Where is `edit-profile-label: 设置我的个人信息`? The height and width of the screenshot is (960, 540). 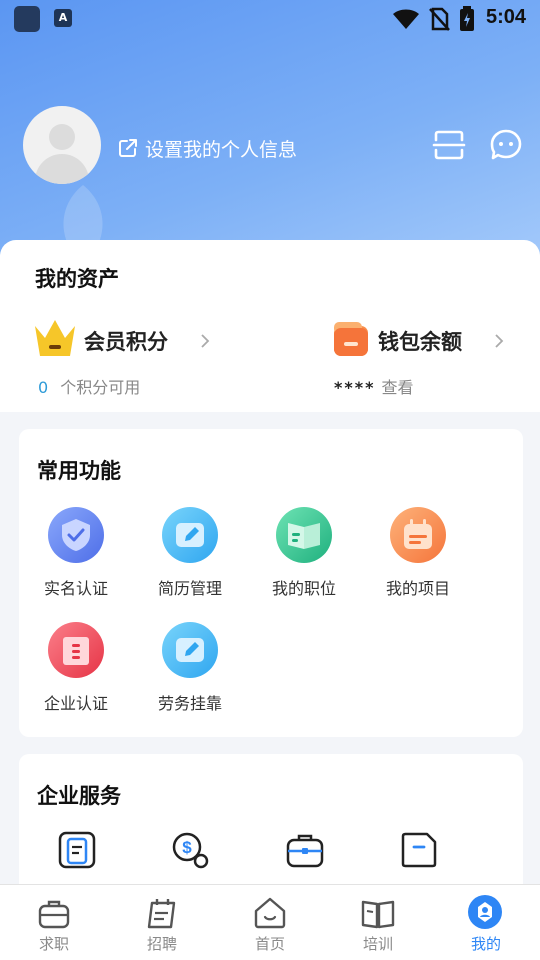
edit-profile-label: 设置我的个人信息 is located at coordinates (221, 149).